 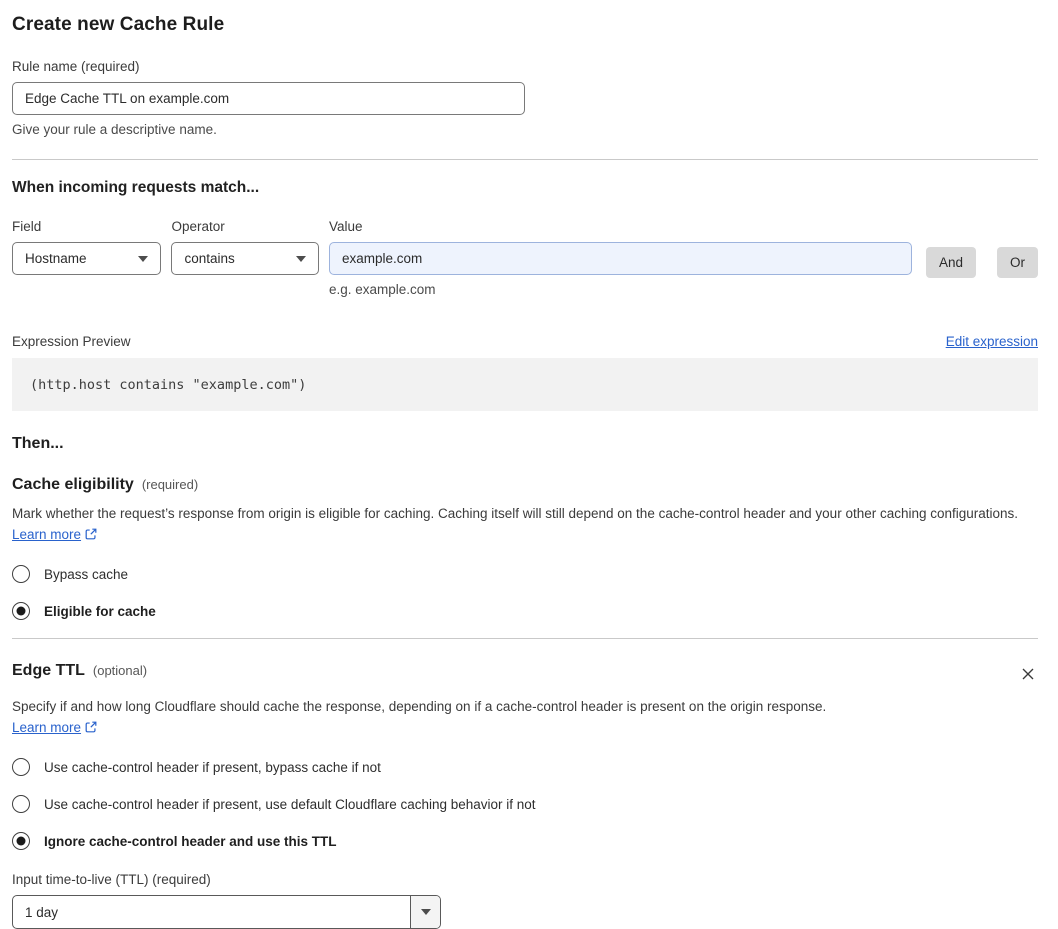 I want to click on expression-preview-box: (http.host contains "example.com"), so click(x=525, y=384).